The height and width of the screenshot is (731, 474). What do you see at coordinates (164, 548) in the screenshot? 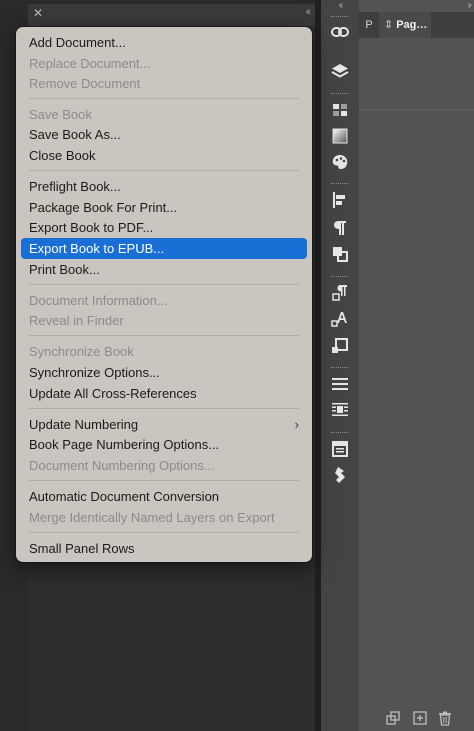
I see `menu-item-small-panel-rows: Small Panel Rows` at bounding box center [164, 548].